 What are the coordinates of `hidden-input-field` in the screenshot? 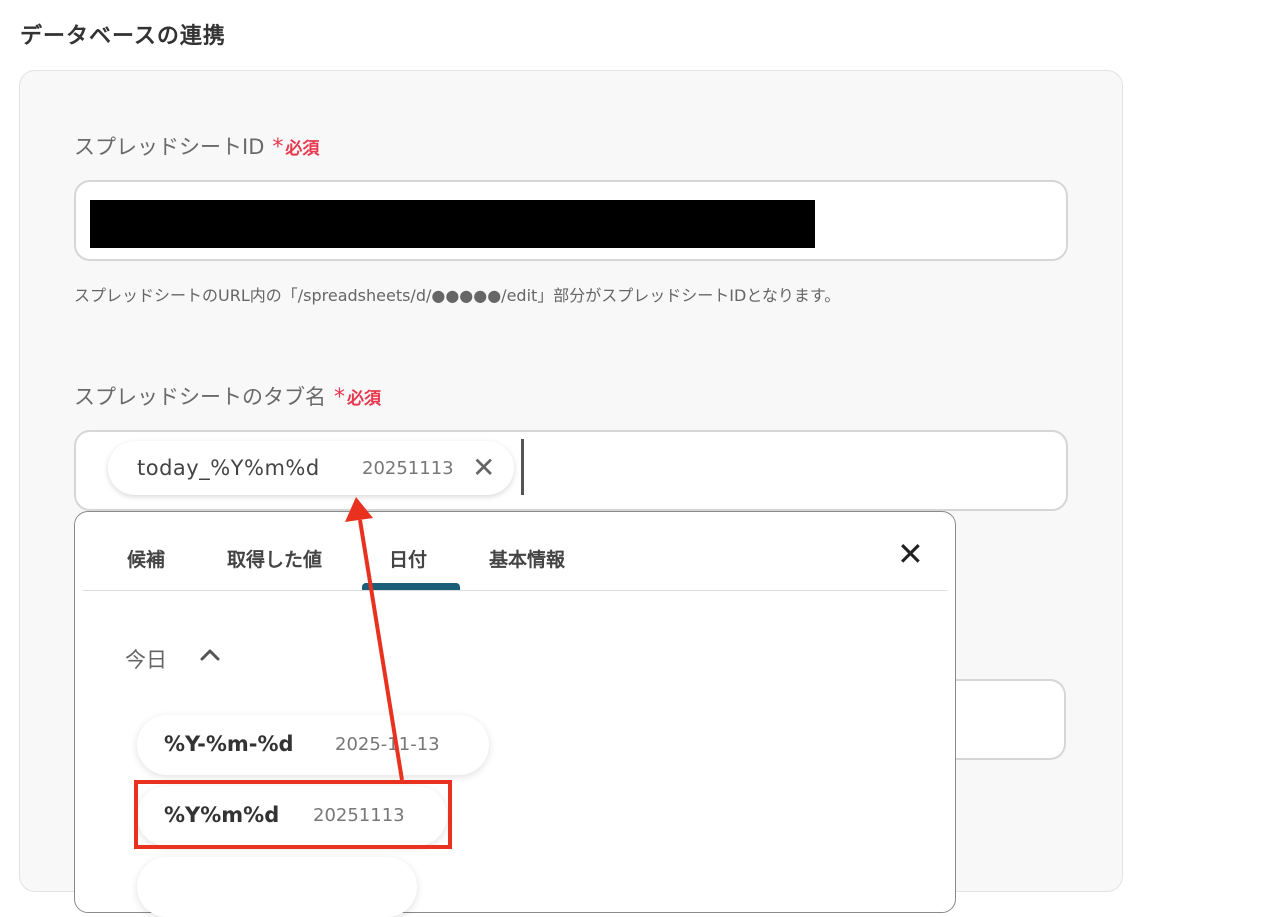 It's located at (1003, 719).